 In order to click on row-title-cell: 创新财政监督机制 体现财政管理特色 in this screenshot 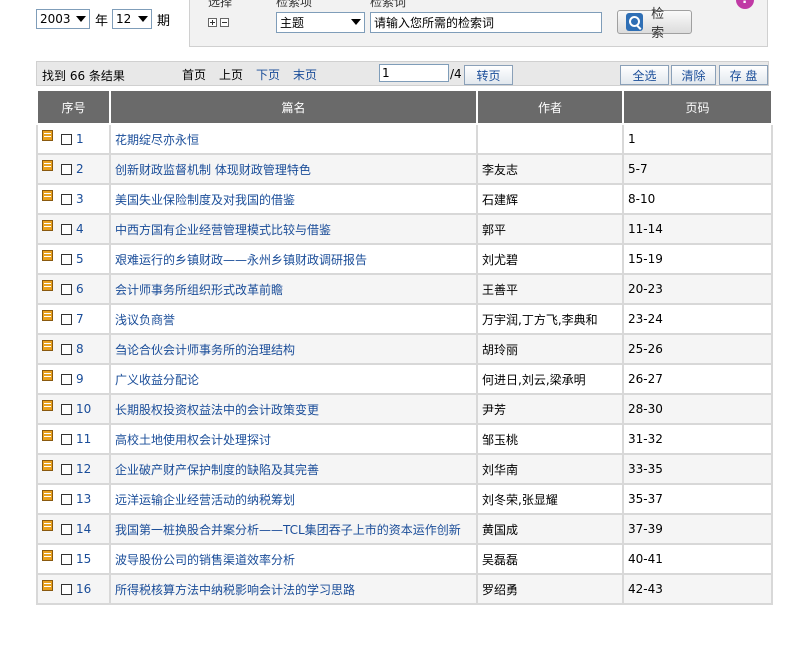, I will do `click(293, 169)`.